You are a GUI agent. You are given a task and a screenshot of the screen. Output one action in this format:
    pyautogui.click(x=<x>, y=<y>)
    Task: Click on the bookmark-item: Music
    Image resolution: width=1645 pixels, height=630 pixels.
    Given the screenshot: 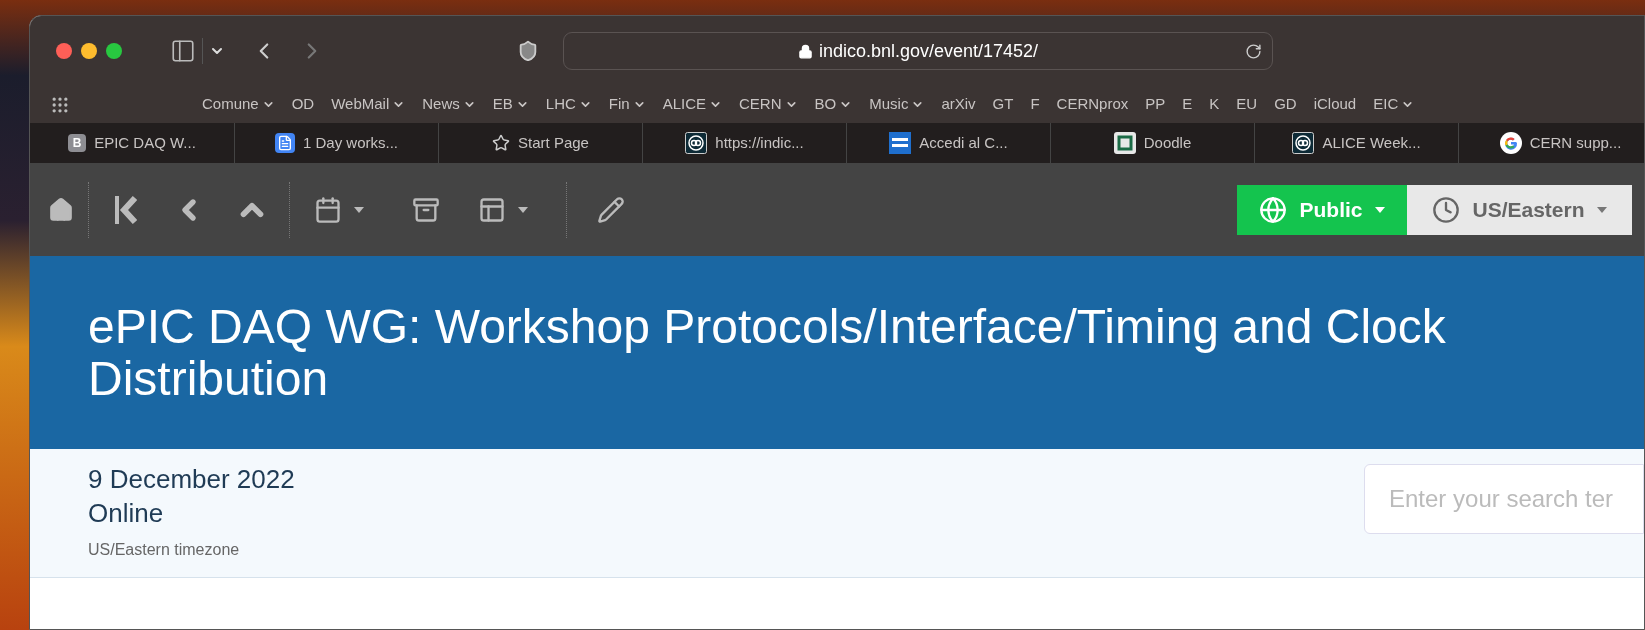 What is the action you would take?
    pyautogui.click(x=897, y=104)
    